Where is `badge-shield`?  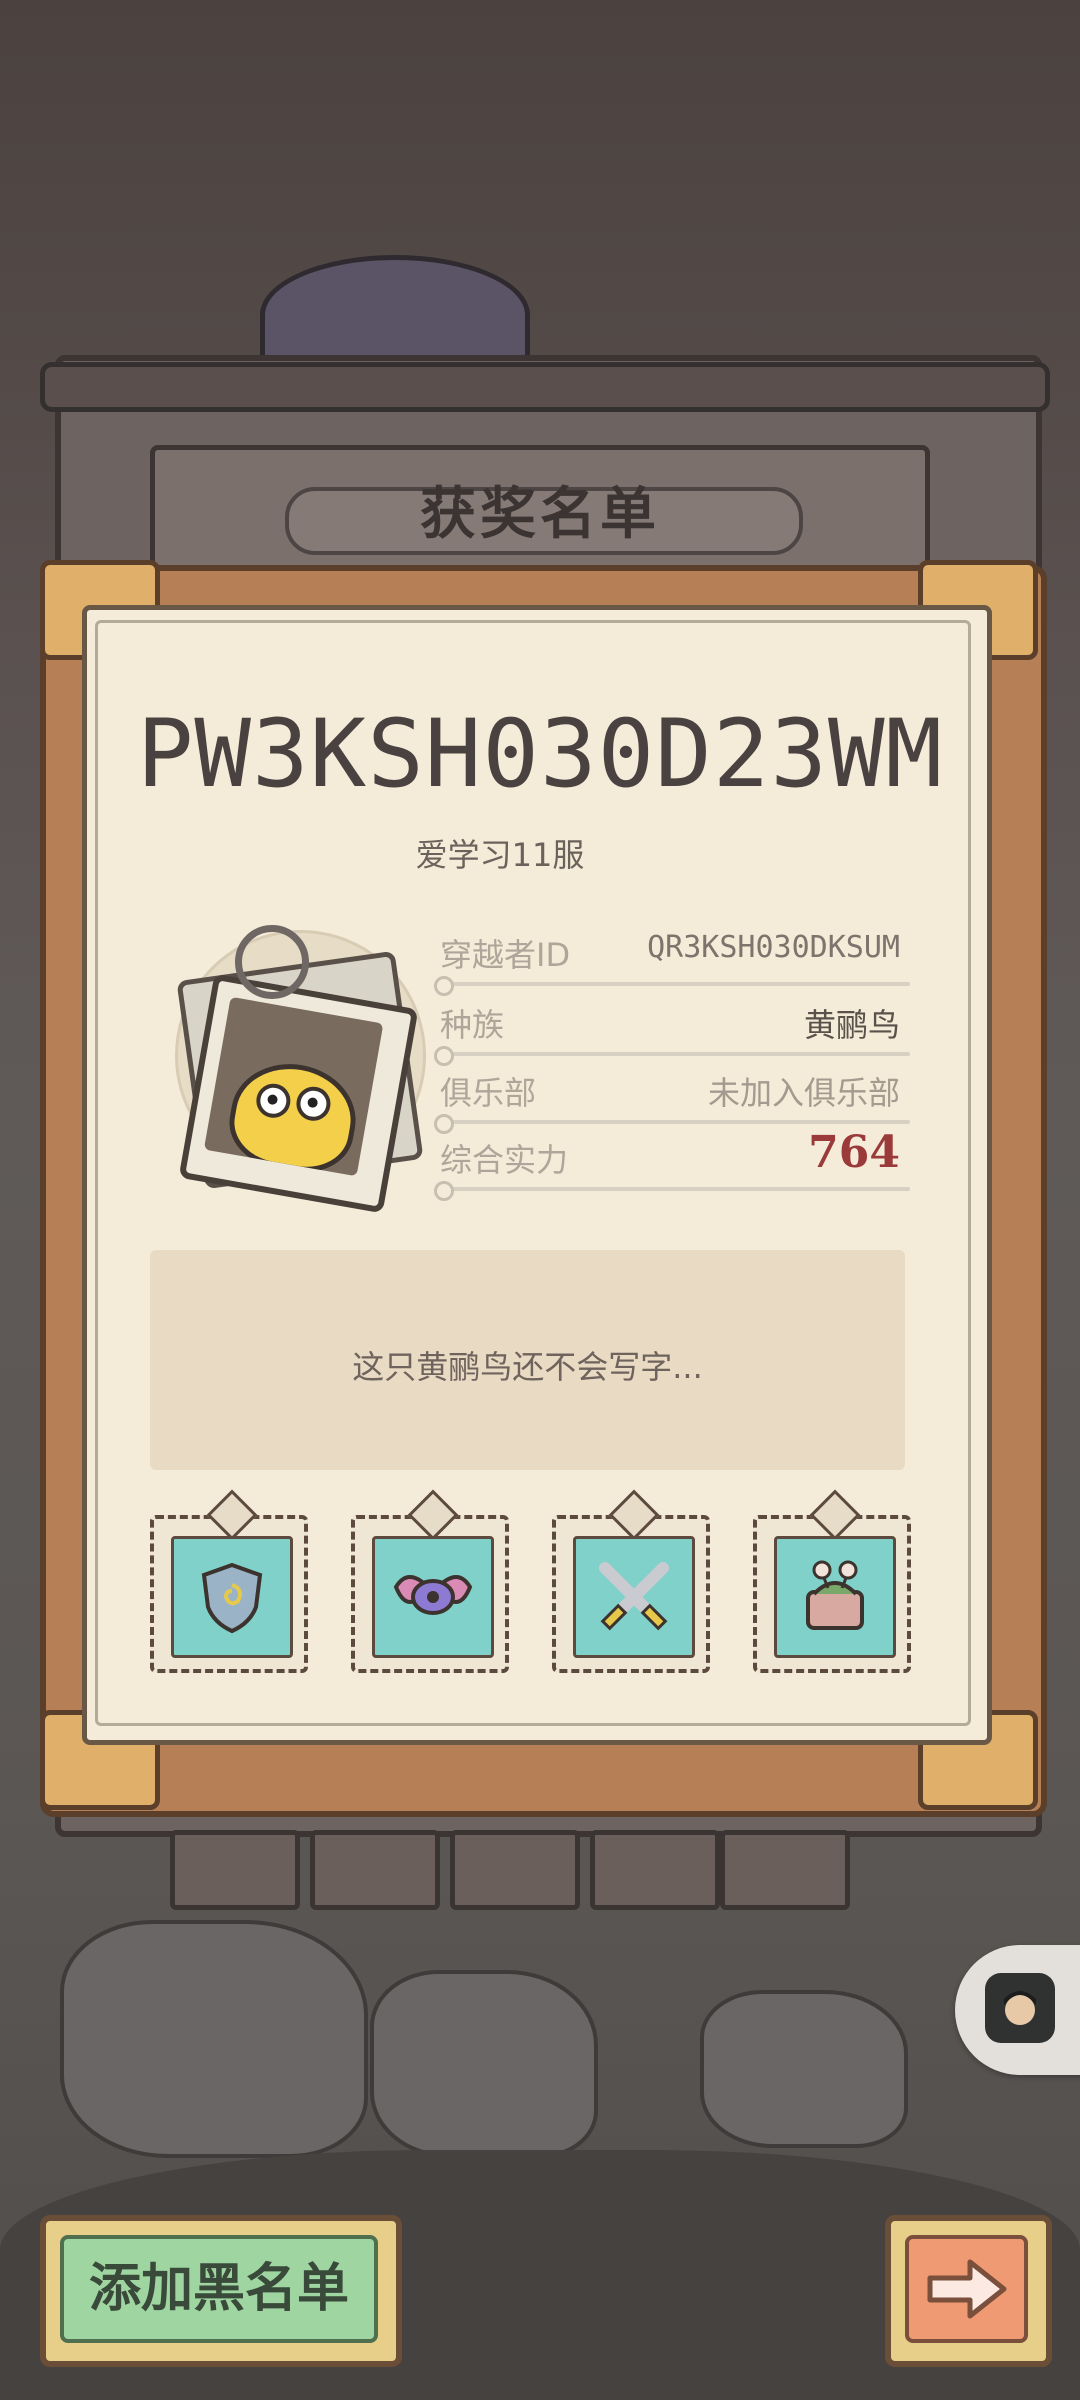
badge-shield is located at coordinates (229, 1581).